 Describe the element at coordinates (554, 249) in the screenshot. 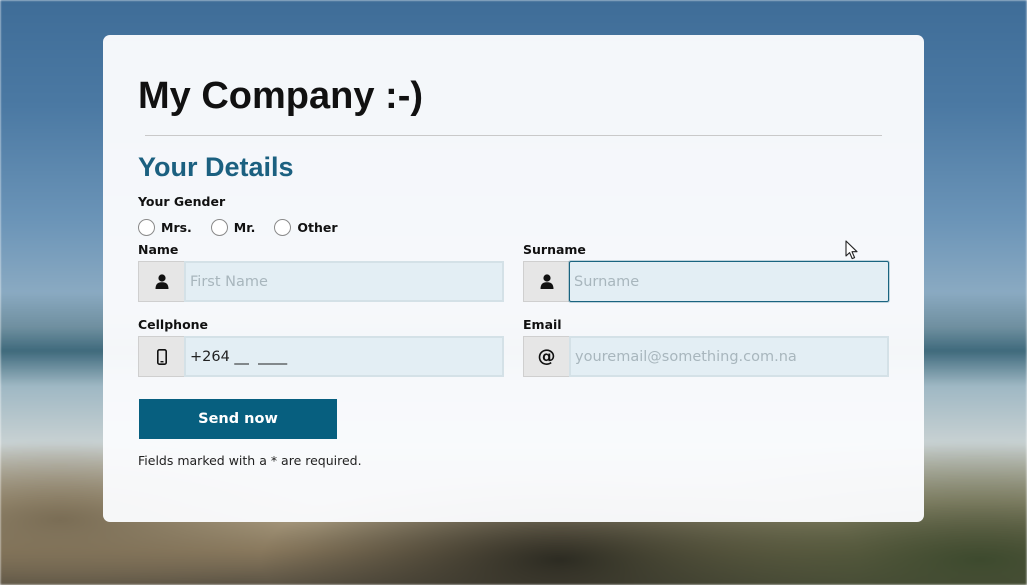

I see `surname-label: Surname` at that location.